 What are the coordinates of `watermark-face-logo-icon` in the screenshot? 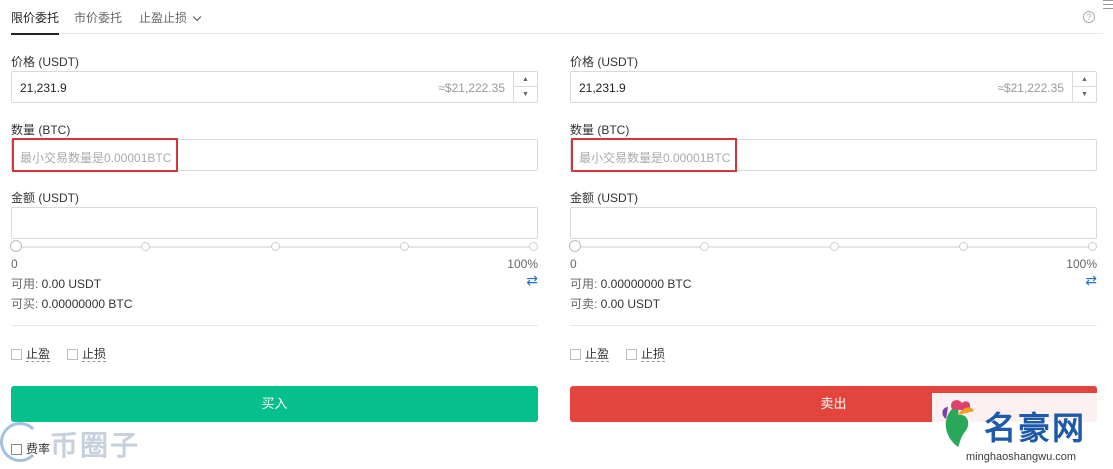 It's located at (958, 423).